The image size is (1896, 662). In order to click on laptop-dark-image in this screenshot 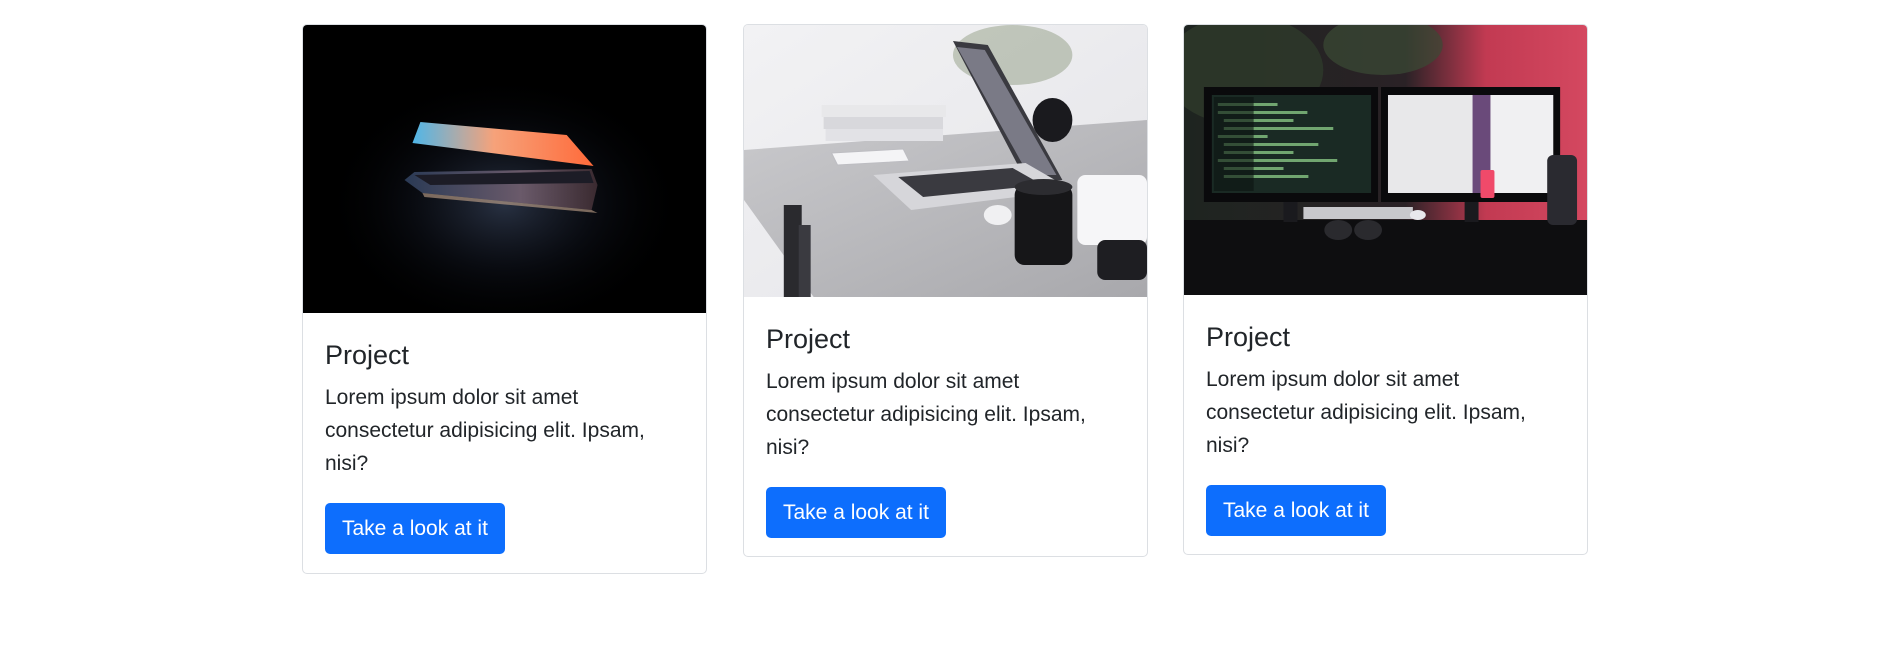, I will do `click(504, 169)`.